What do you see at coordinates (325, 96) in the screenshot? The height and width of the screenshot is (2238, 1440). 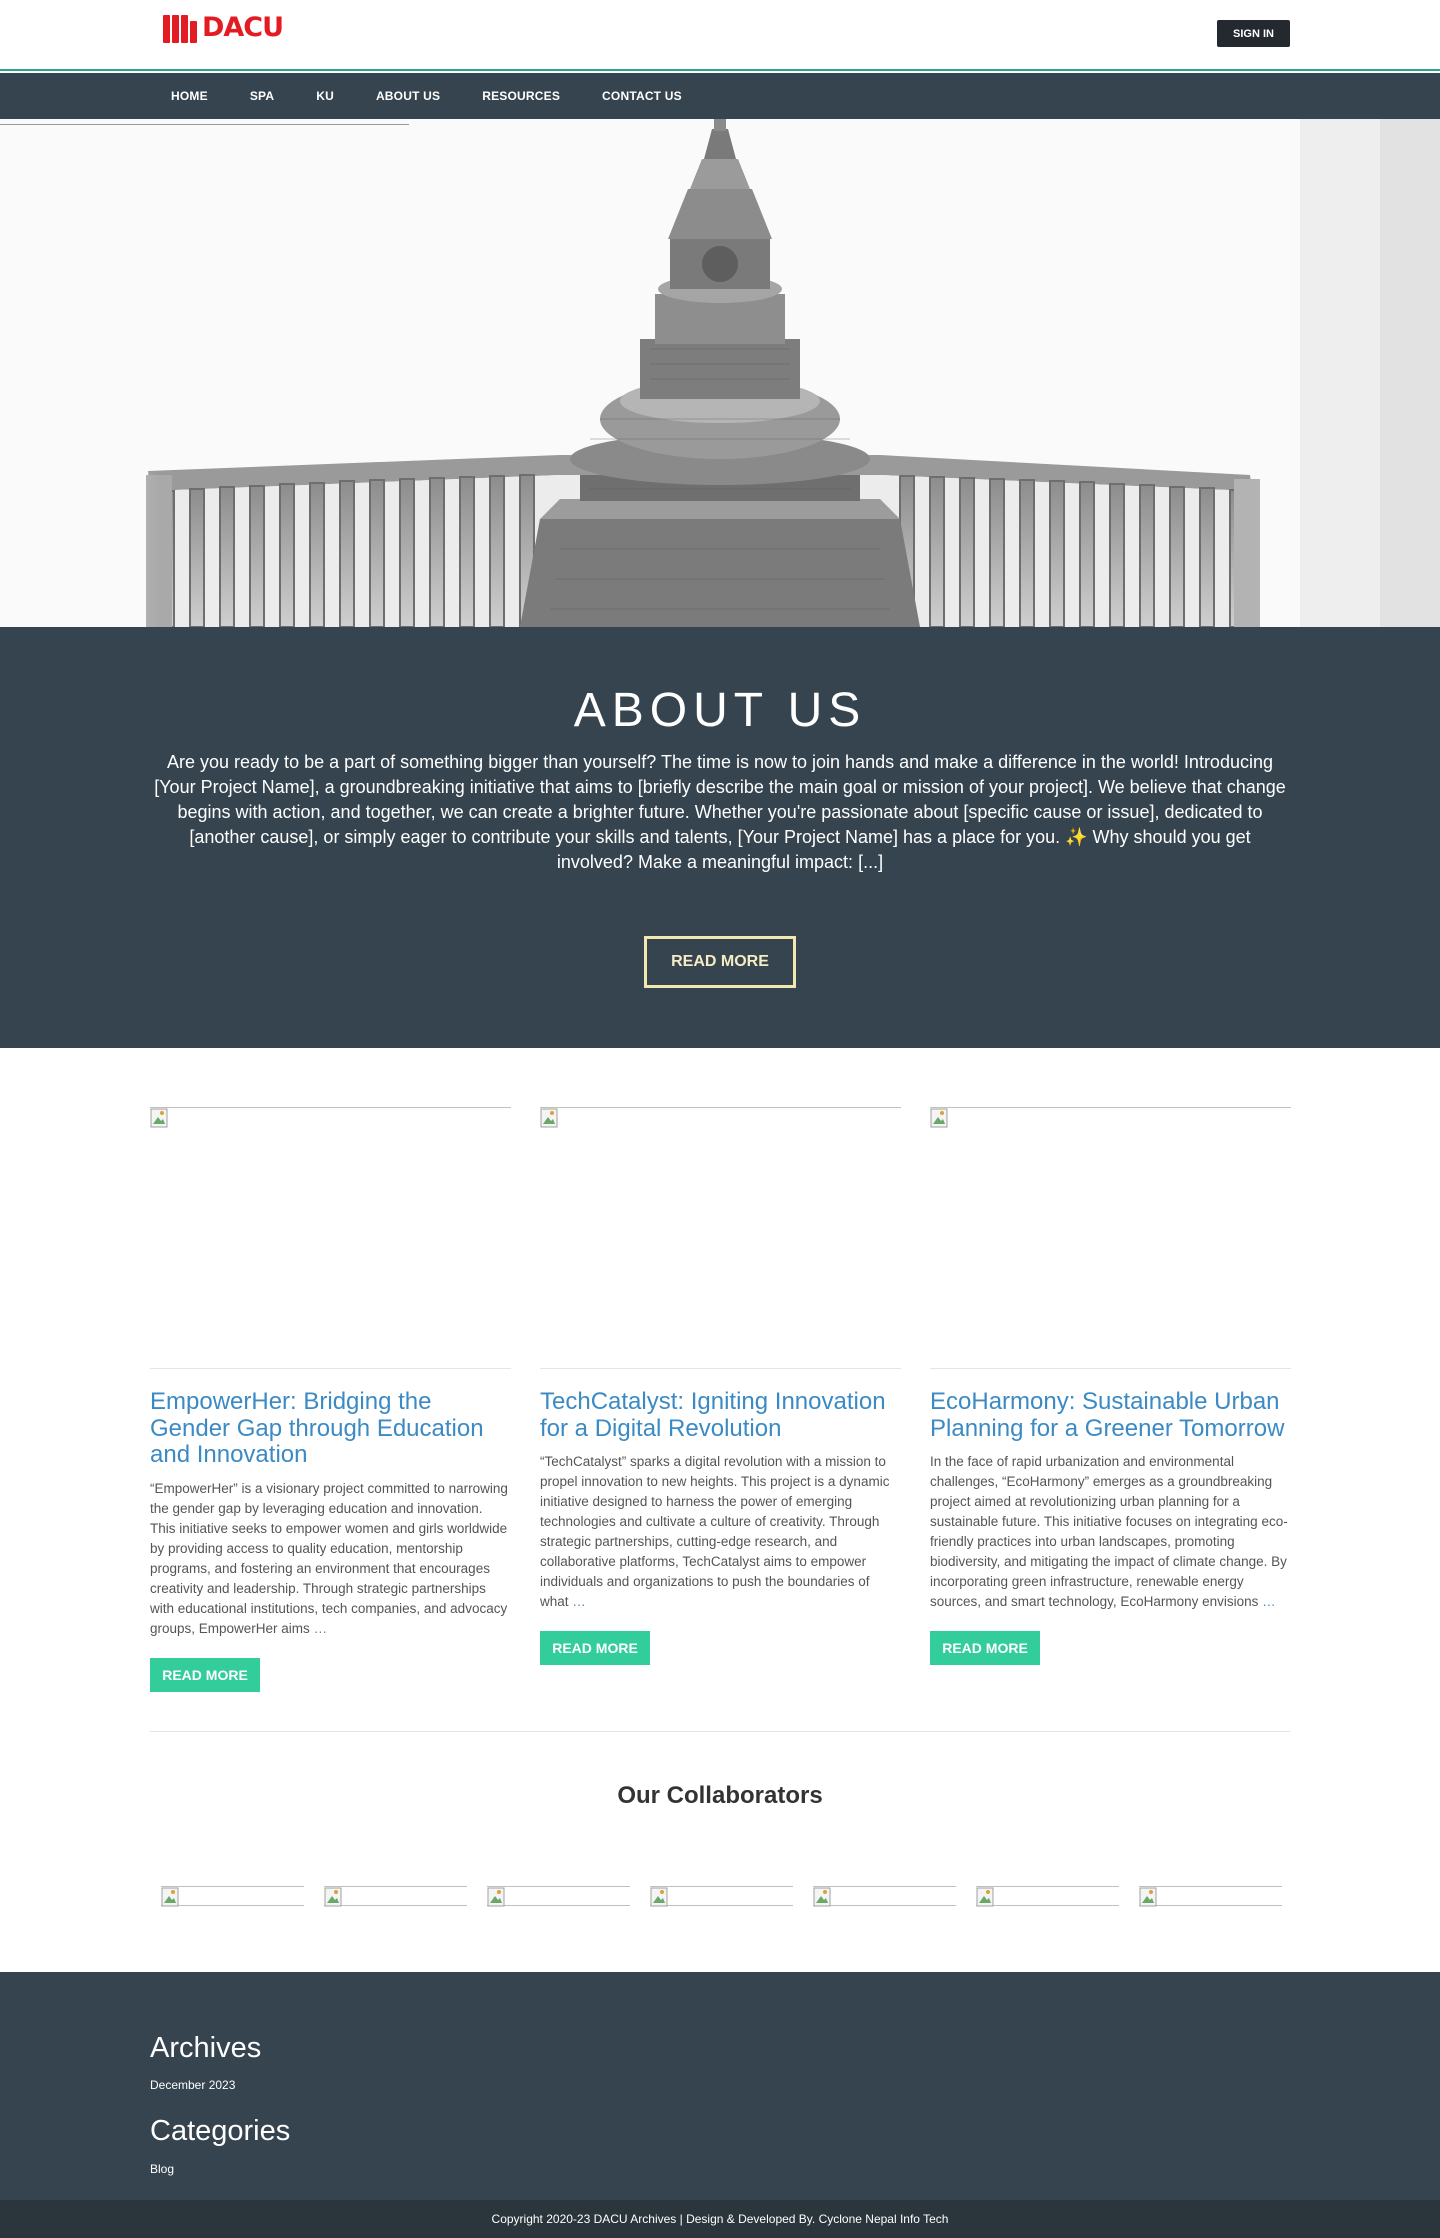 I see `nav-item-ku: KU` at bounding box center [325, 96].